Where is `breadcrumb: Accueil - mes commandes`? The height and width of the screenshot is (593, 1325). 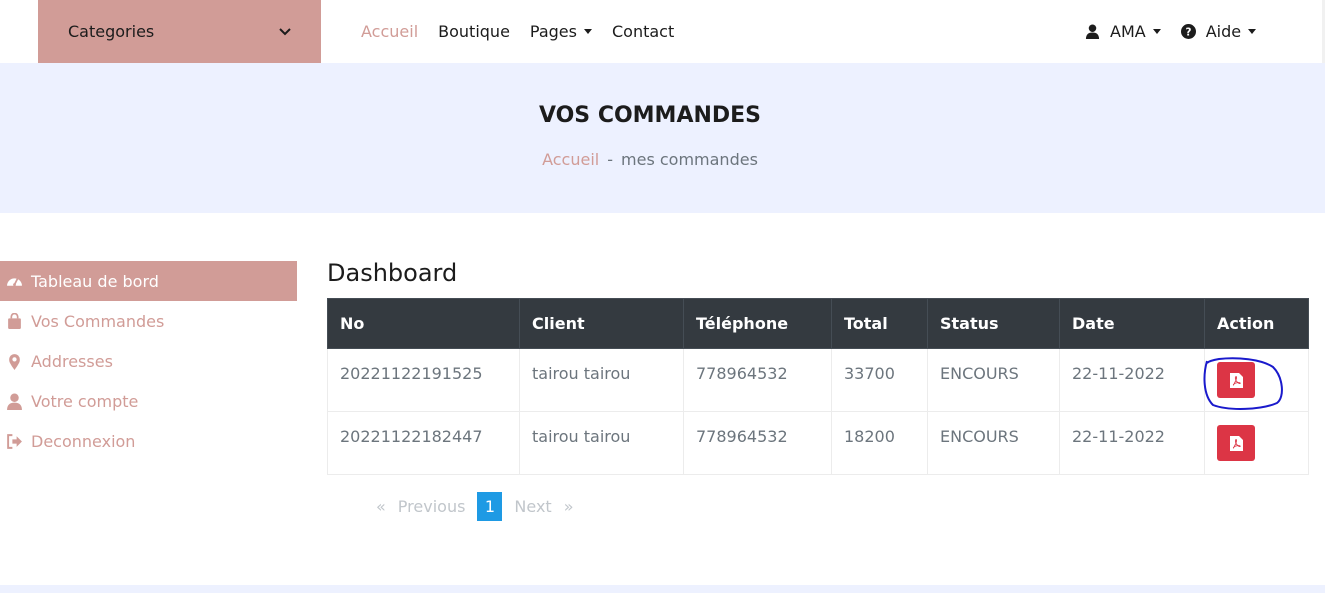 breadcrumb: Accueil - mes commandes is located at coordinates (650, 159).